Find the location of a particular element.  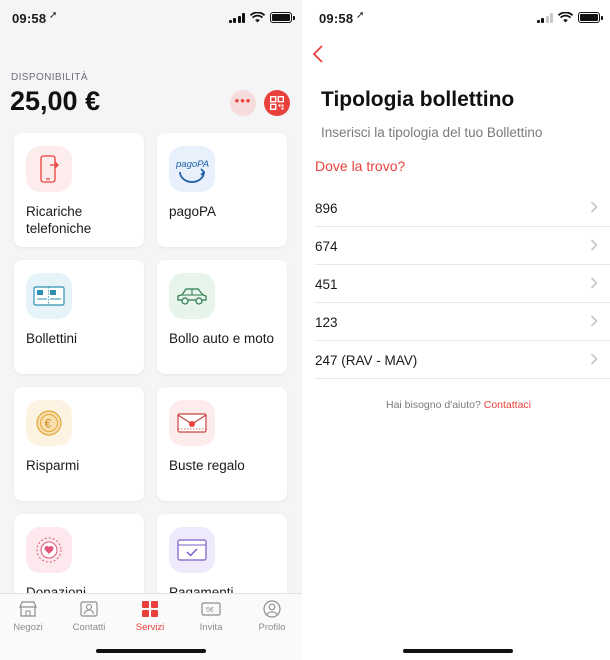

service-label: Pagamenti is located at coordinates (201, 589).